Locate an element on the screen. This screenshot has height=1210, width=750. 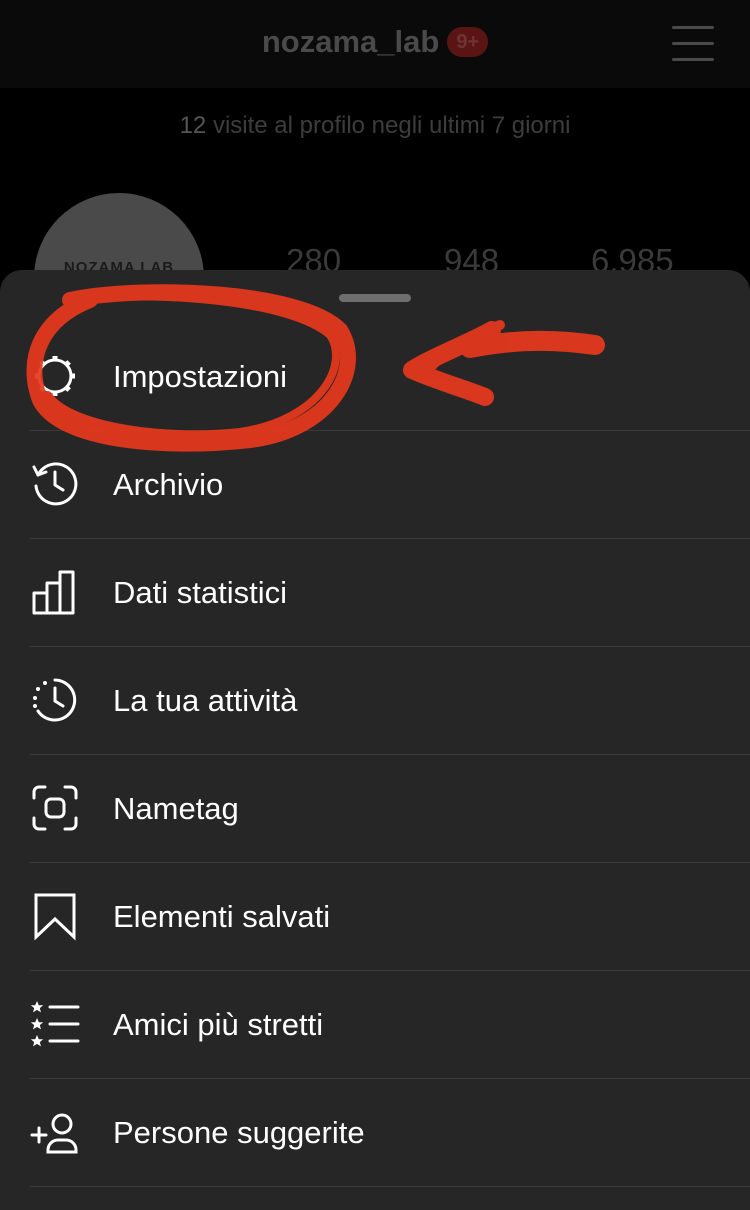
menu-item-archive: Archivio is located at coordinates (390, 484).